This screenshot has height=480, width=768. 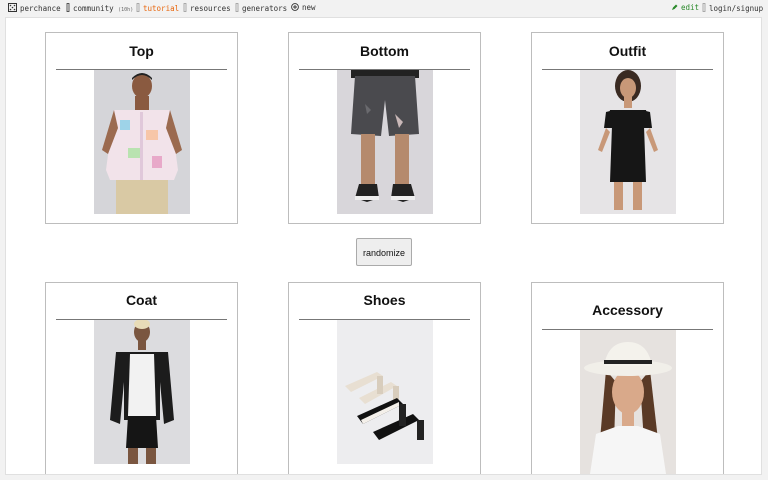 I want to click on nav-community: community (10h), so click(x=99, y=9).